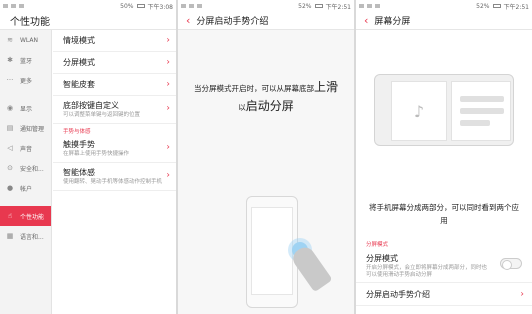  Describe the element at coordinates (88, 21) in the screenshot. I see `title-bar: 个性功能` at that location.